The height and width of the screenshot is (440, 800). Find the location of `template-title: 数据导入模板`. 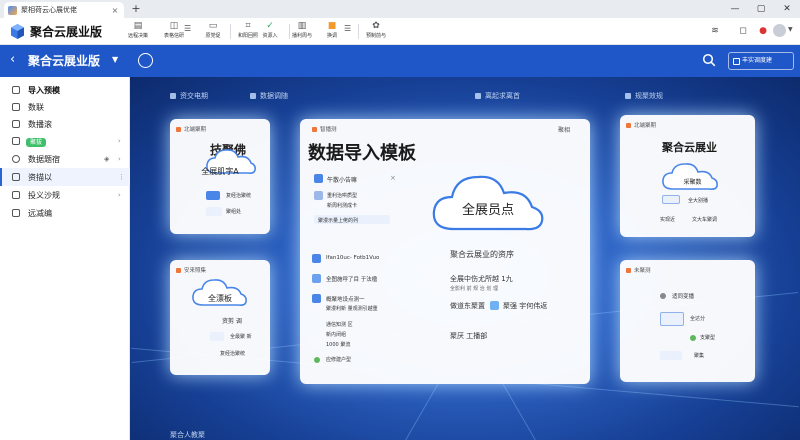

template-title: 数据导入模板 is located at coordinates (362, 153).